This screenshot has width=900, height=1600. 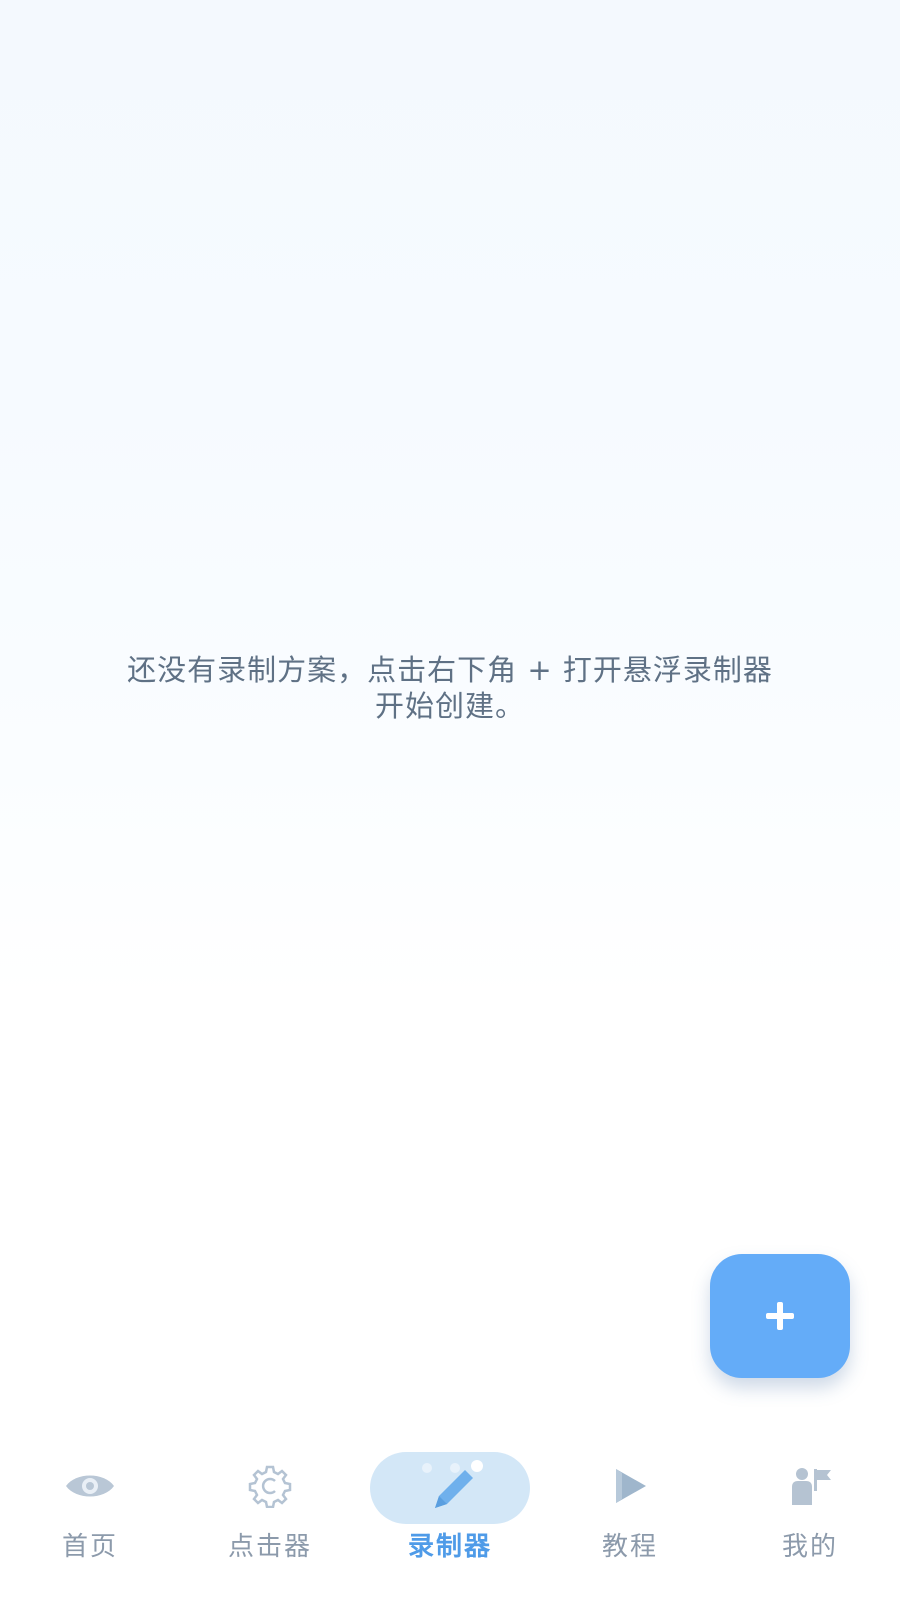 What do you see at coordinates (630, 1520) in the screenshot?
I see `nav-item-tutorial: 教程` at bounding box center [630, 1520].